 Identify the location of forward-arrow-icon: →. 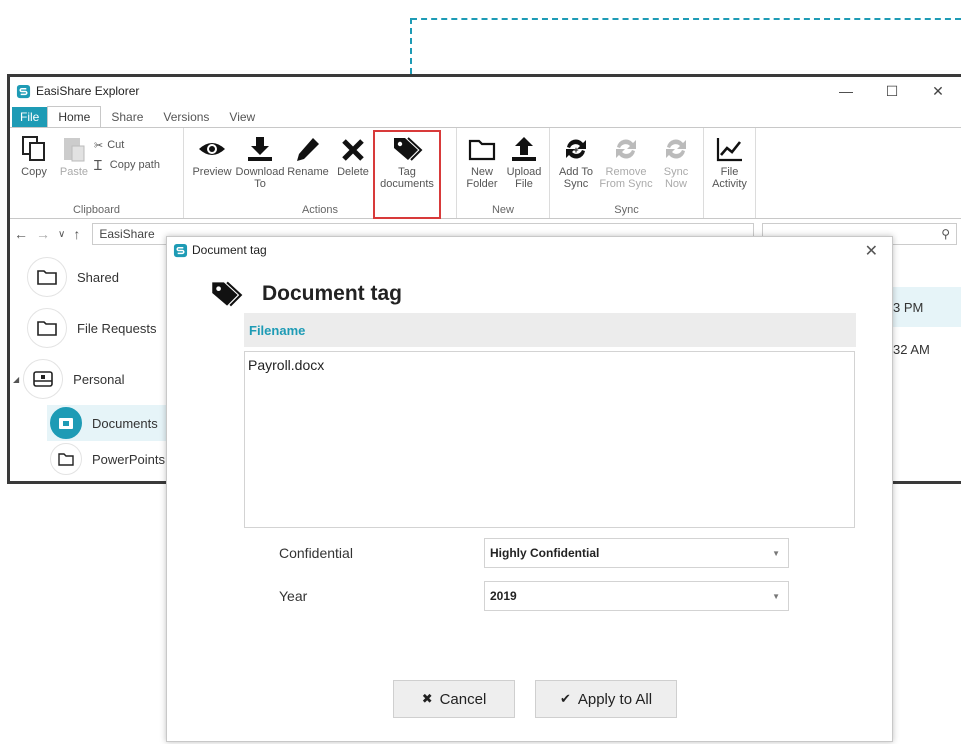
(43, 234).